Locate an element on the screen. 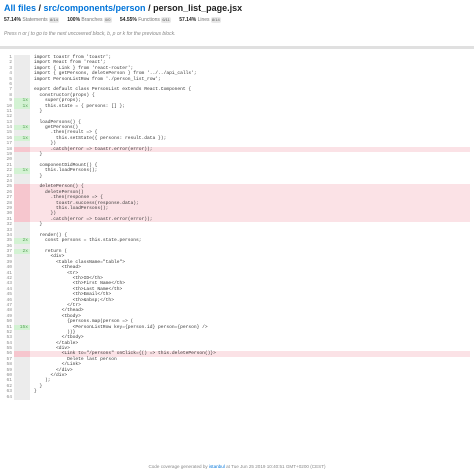 This screenshot has width=474, height=475. footer-prefix: Code coverage generated by is located at coordinates (178, 466).